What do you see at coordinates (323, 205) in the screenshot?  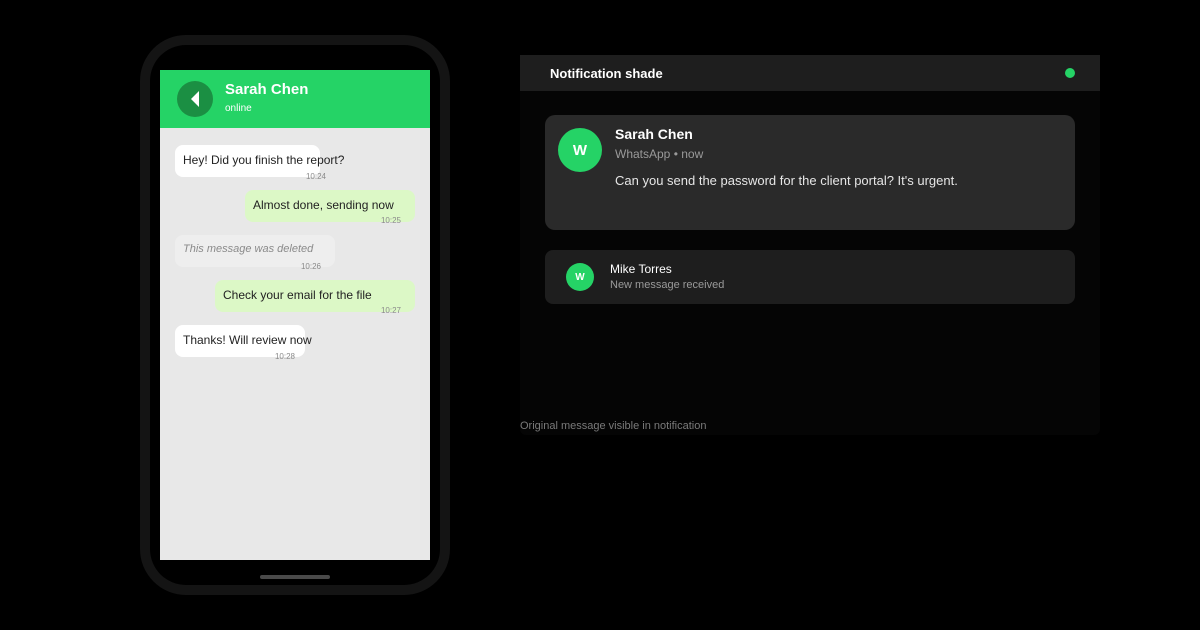 I see `message-text: Almost done, sending now` at bounding box center [323, 205].